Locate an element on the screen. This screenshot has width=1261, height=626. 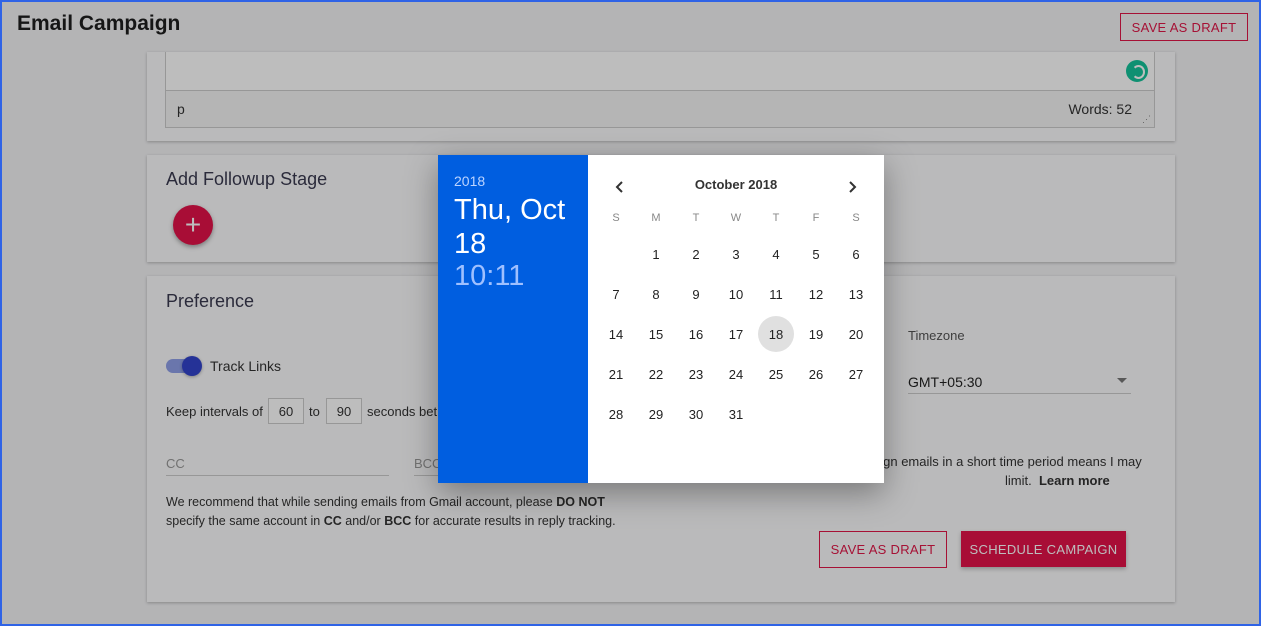
weekday-header: M is located at coordinates (656, 218).